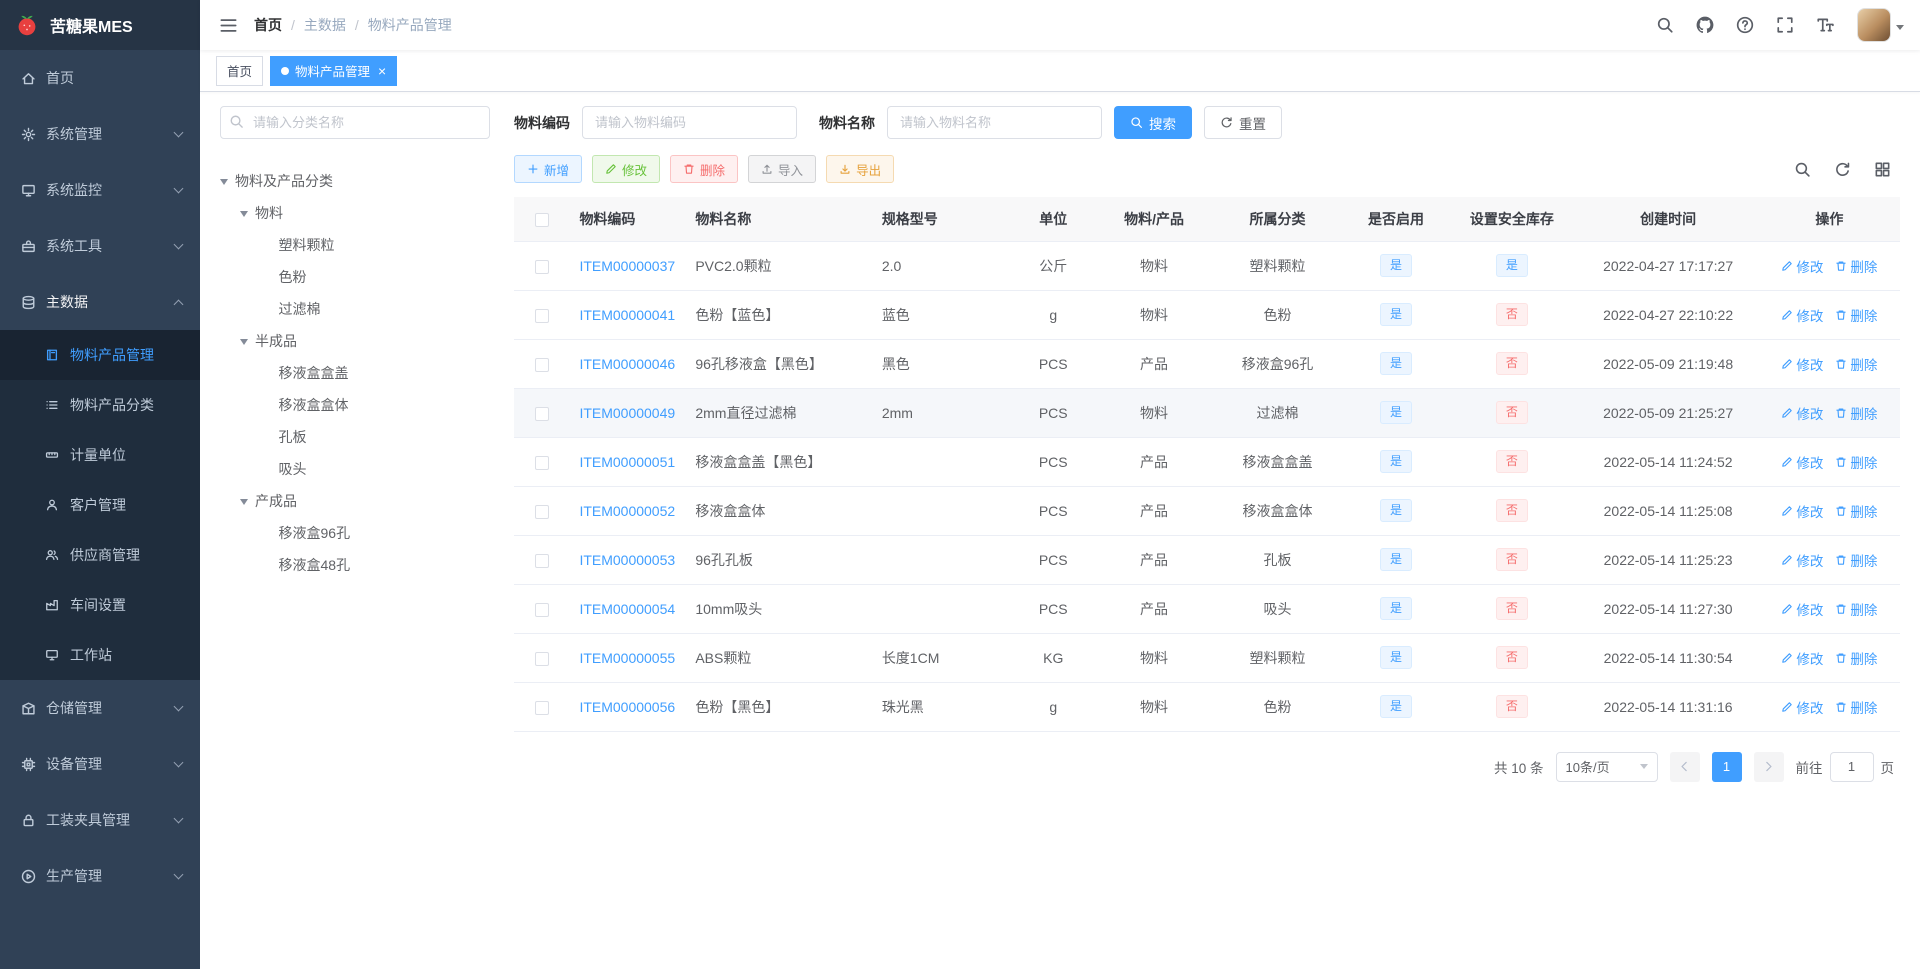  Describe the element at coordinates (355, 245) in the screenshot. I see `tree-node-2: 塑料颗粒` at that location.